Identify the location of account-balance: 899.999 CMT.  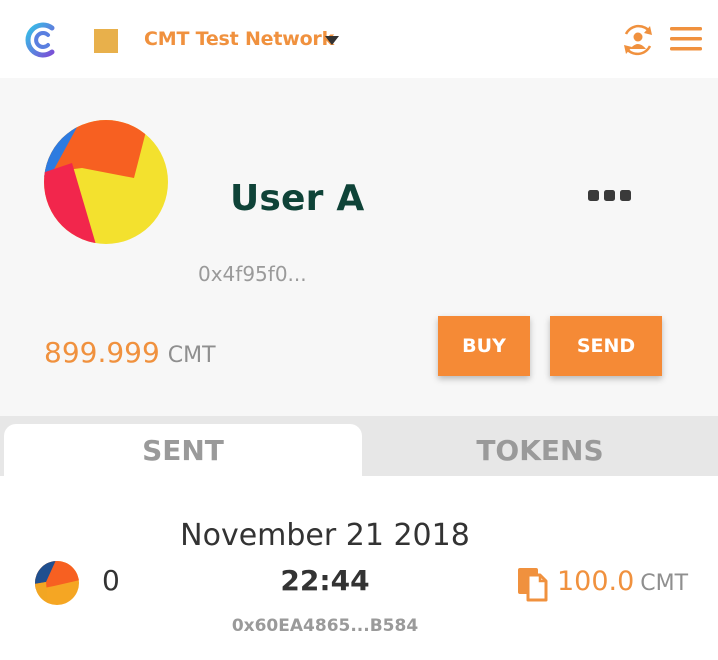
(130, 352).